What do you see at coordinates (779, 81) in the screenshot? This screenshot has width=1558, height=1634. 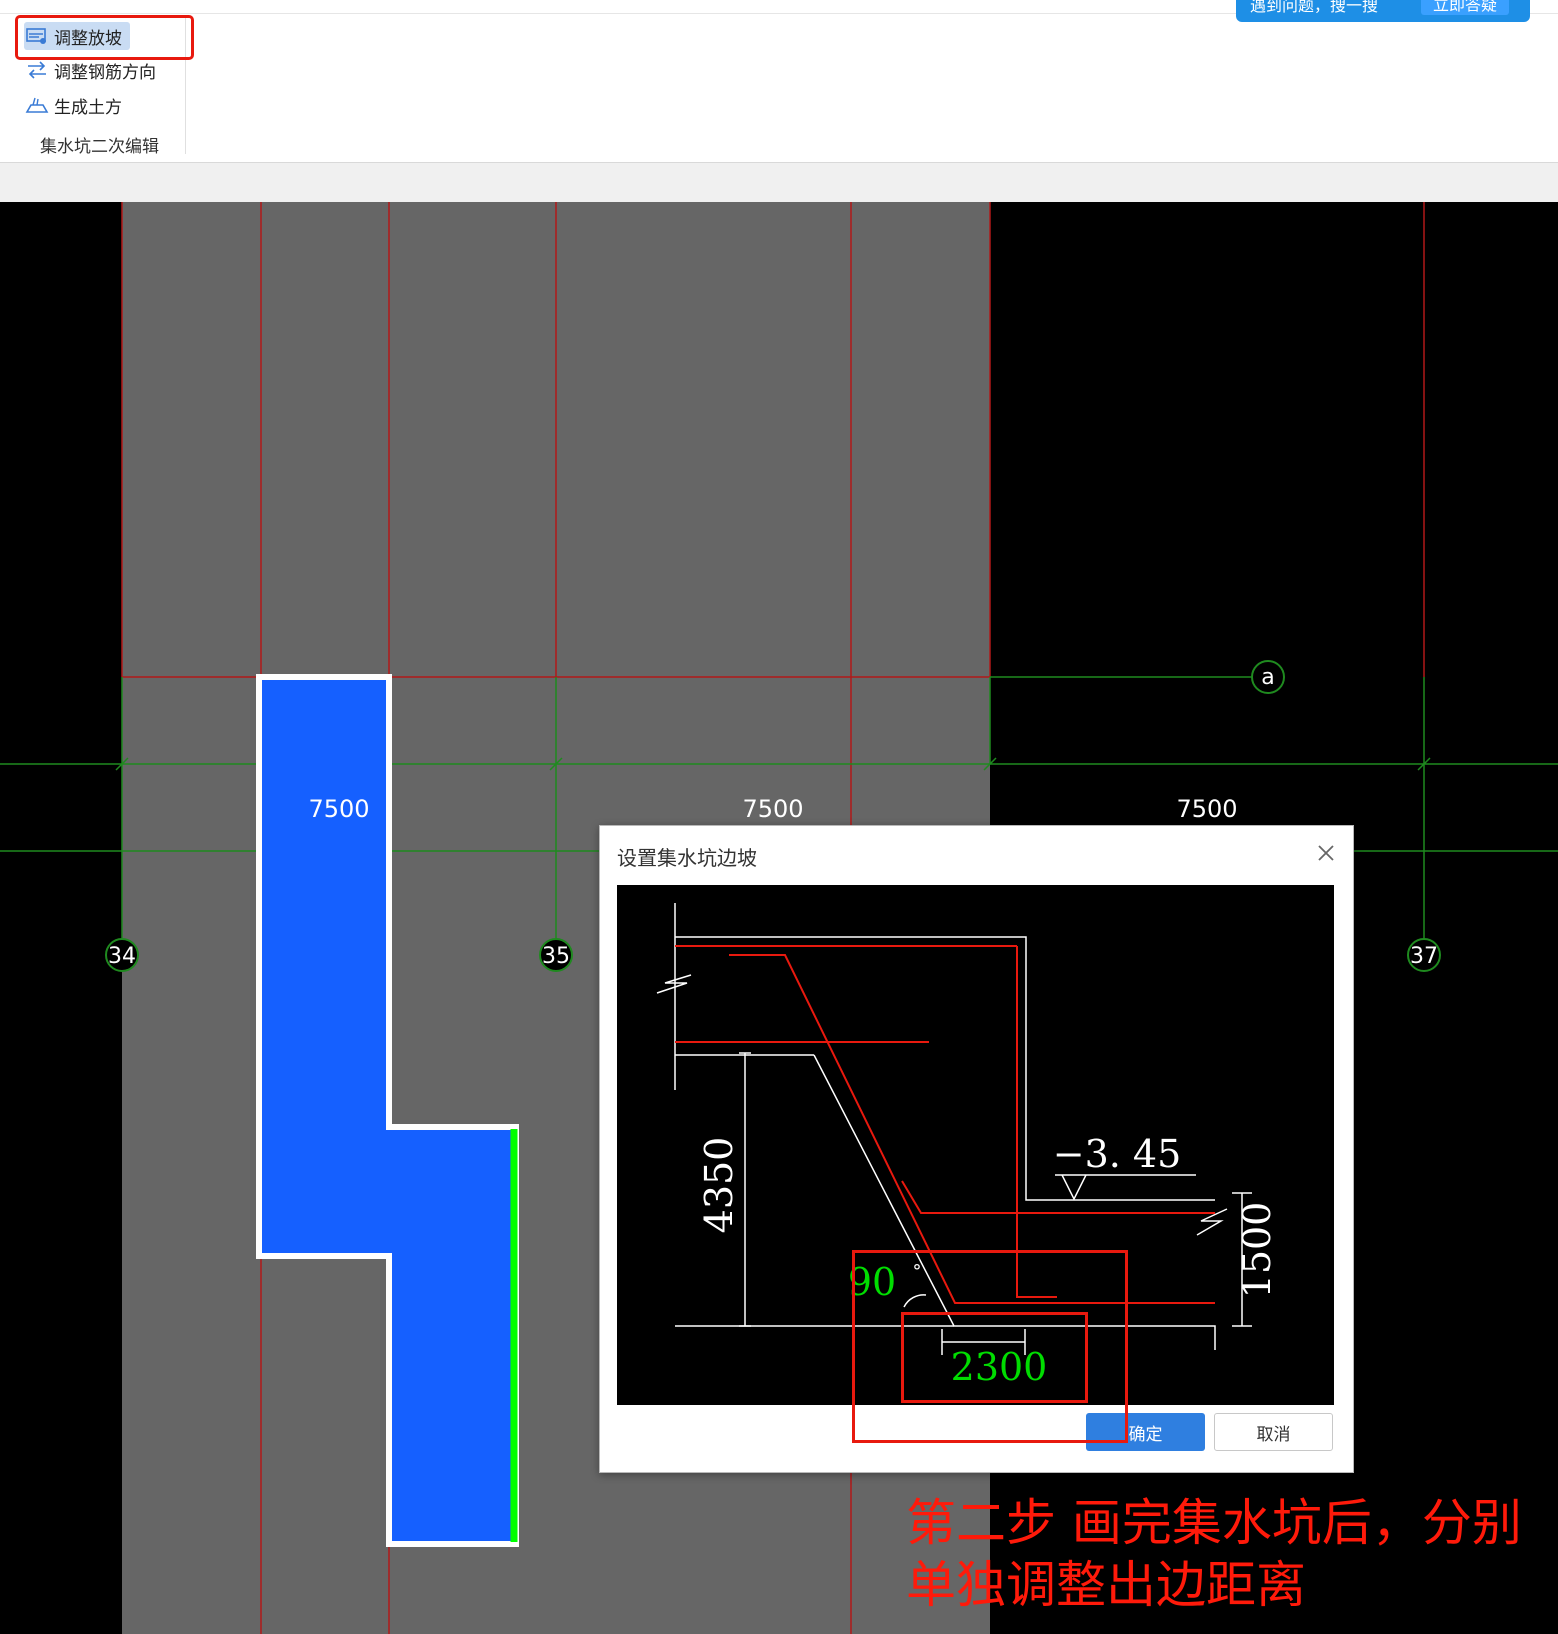 I see `ribbon-toolbar: 调整放坡 调整钢筋方向 生成土方 集水坑二次编辑 遇到问题，搜一搜 立即答疑` at bounding box center [779, 81].